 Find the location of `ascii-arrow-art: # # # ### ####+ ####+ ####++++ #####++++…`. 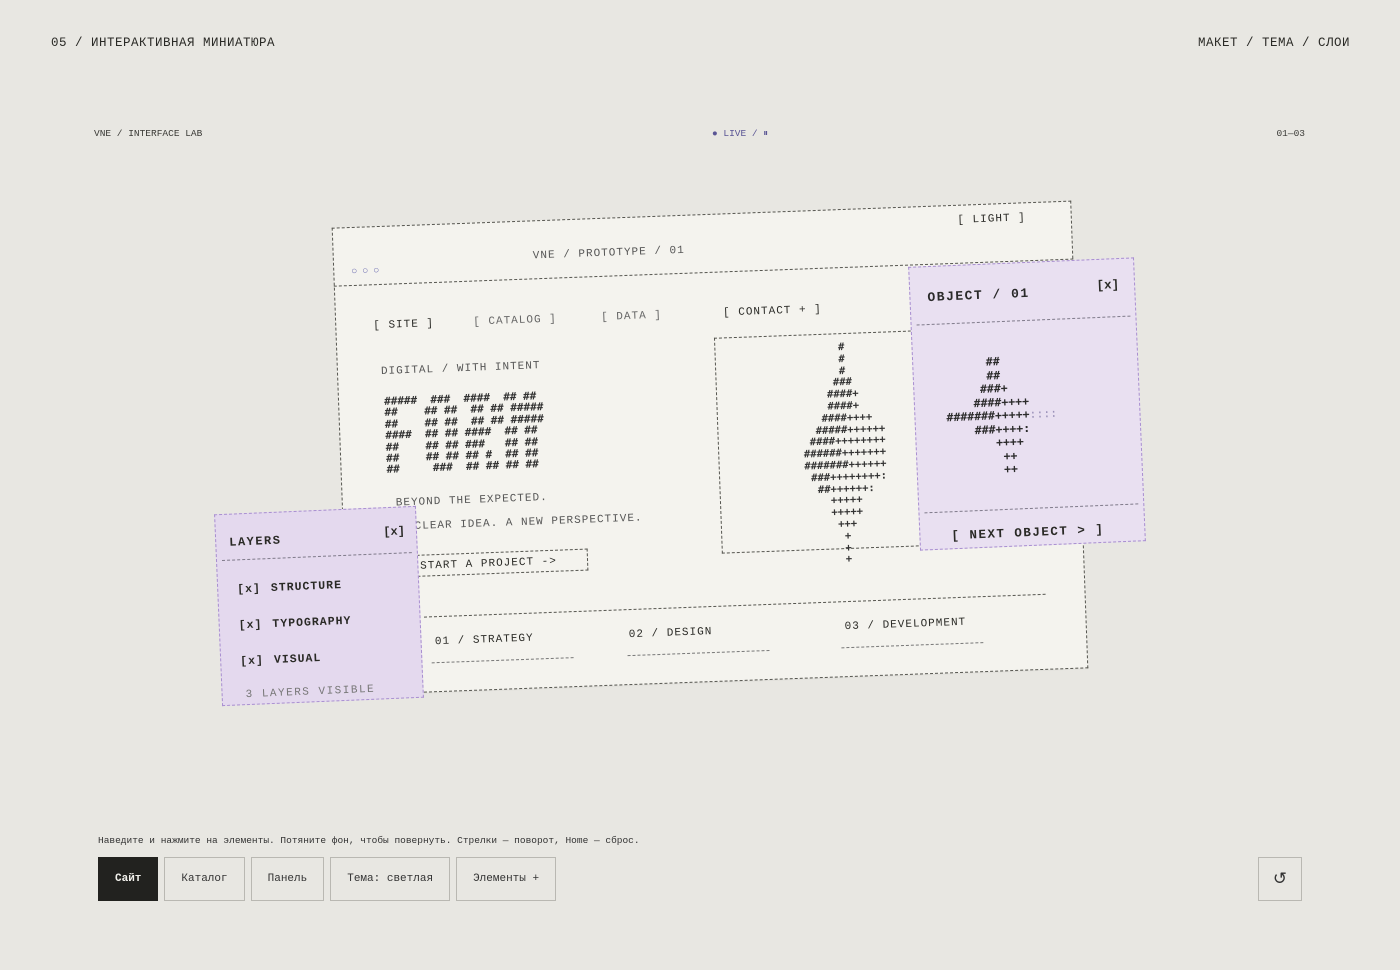

ascii-arrow-art: # # # ### ####+ ####+ ####++++ #####++++… is located at coordinates (837, 454).